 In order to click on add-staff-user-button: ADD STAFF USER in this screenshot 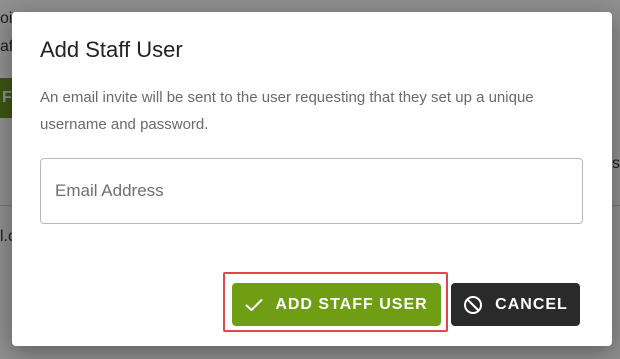, I will do `click(336, 304)`.